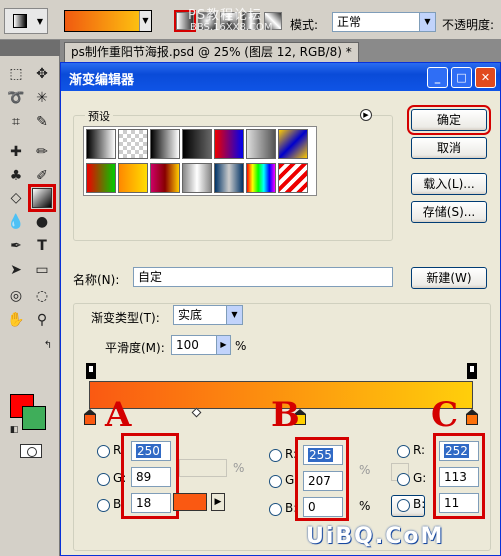  I want to click on marquee-tool-icon: ⬚, so click(16, 74).